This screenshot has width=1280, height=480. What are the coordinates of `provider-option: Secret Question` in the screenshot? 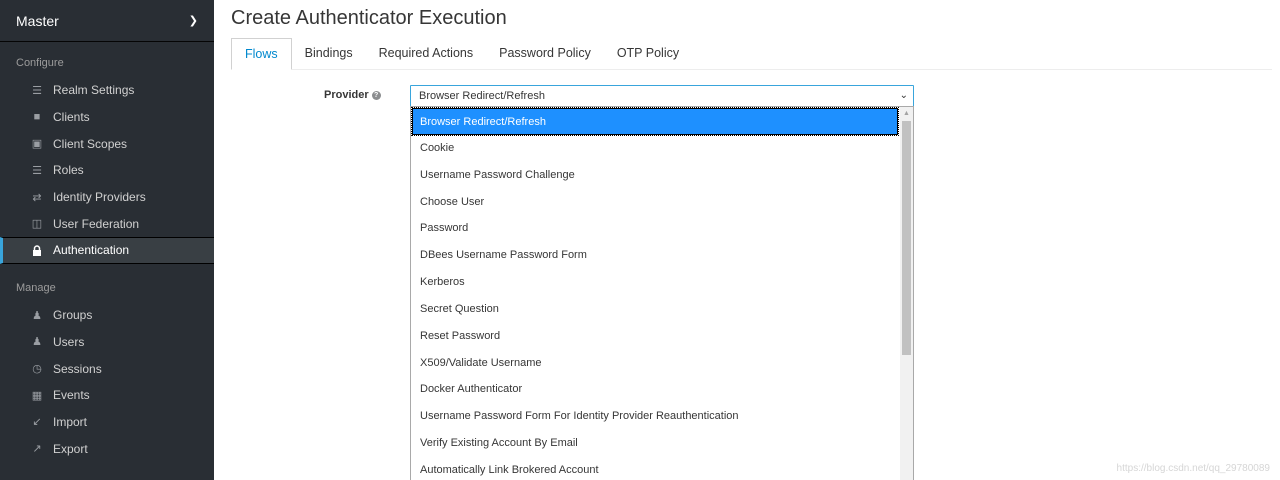 It's located at (655, 309).